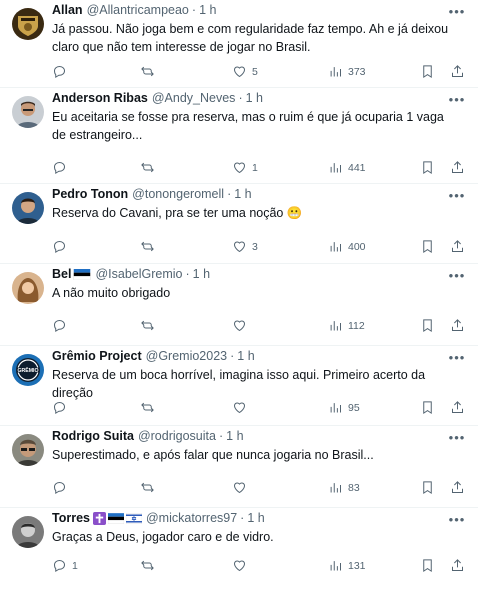  What do you see at coordinates (354, 407) in the screenshot?
I see `views-count: 95` at bounding box center [354, 407].